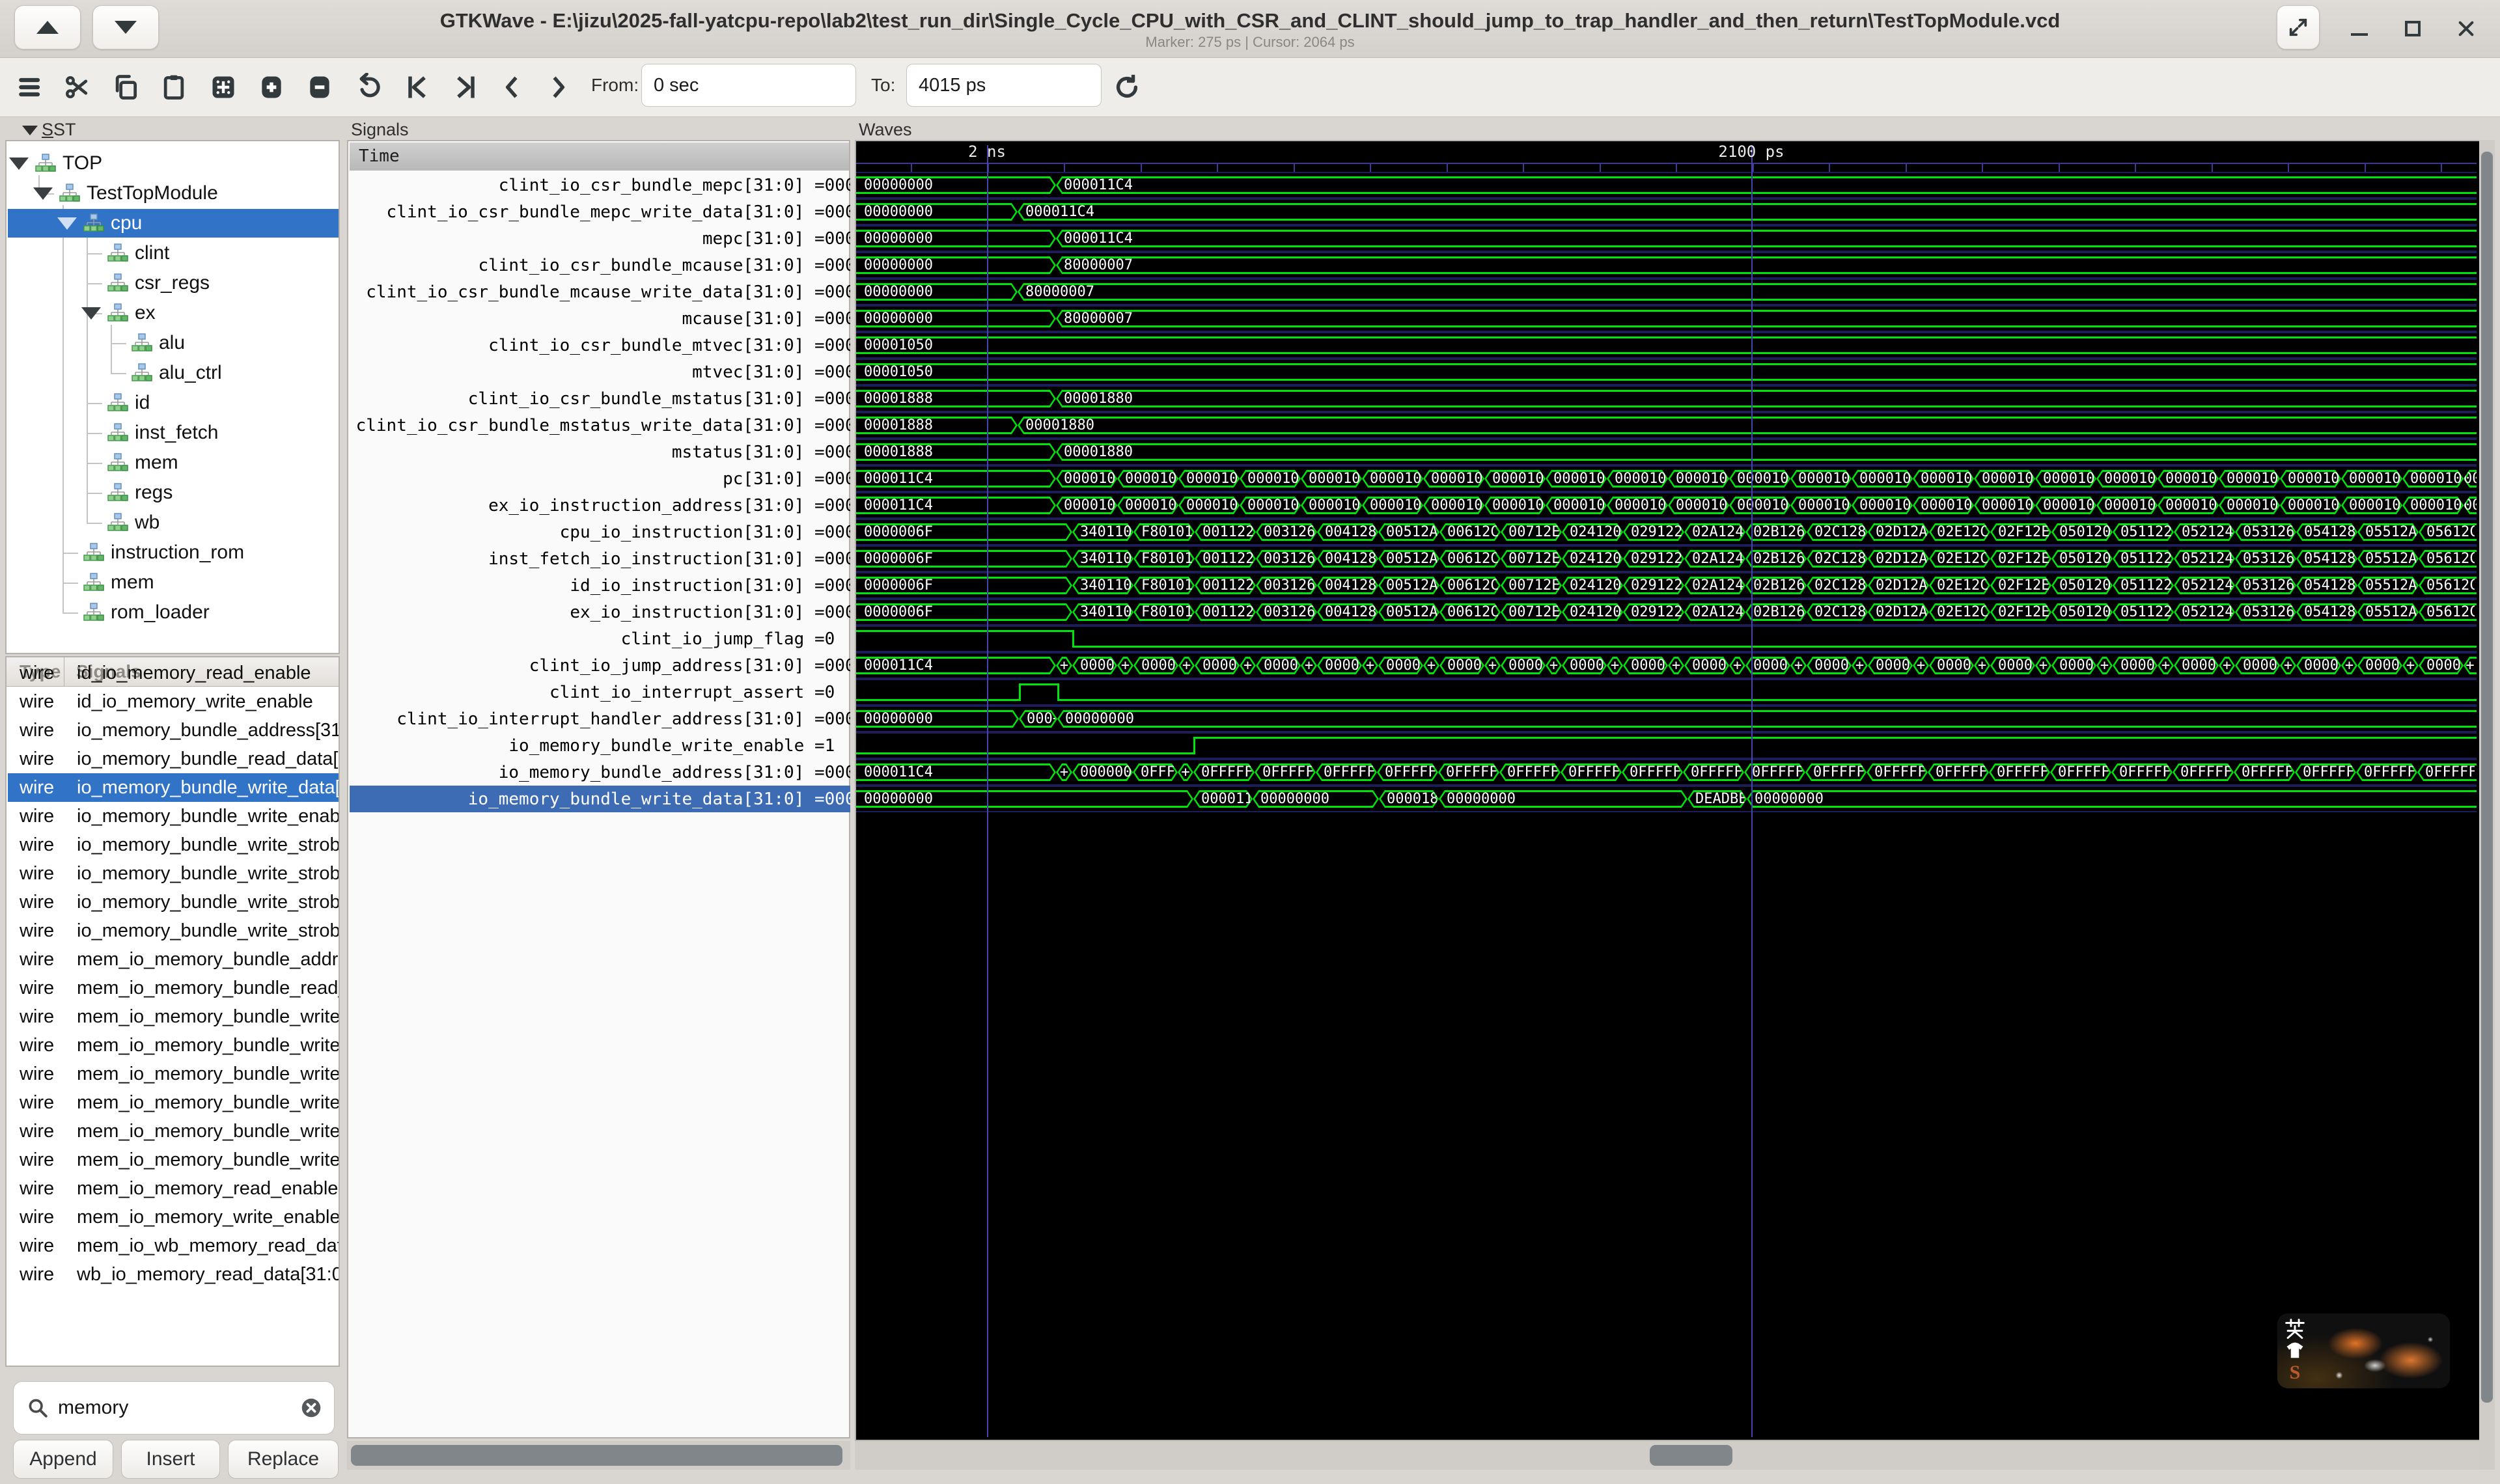 This screenshot has width=2500, height=1484. I want to click on paste-traces-button, so click(173, 88).